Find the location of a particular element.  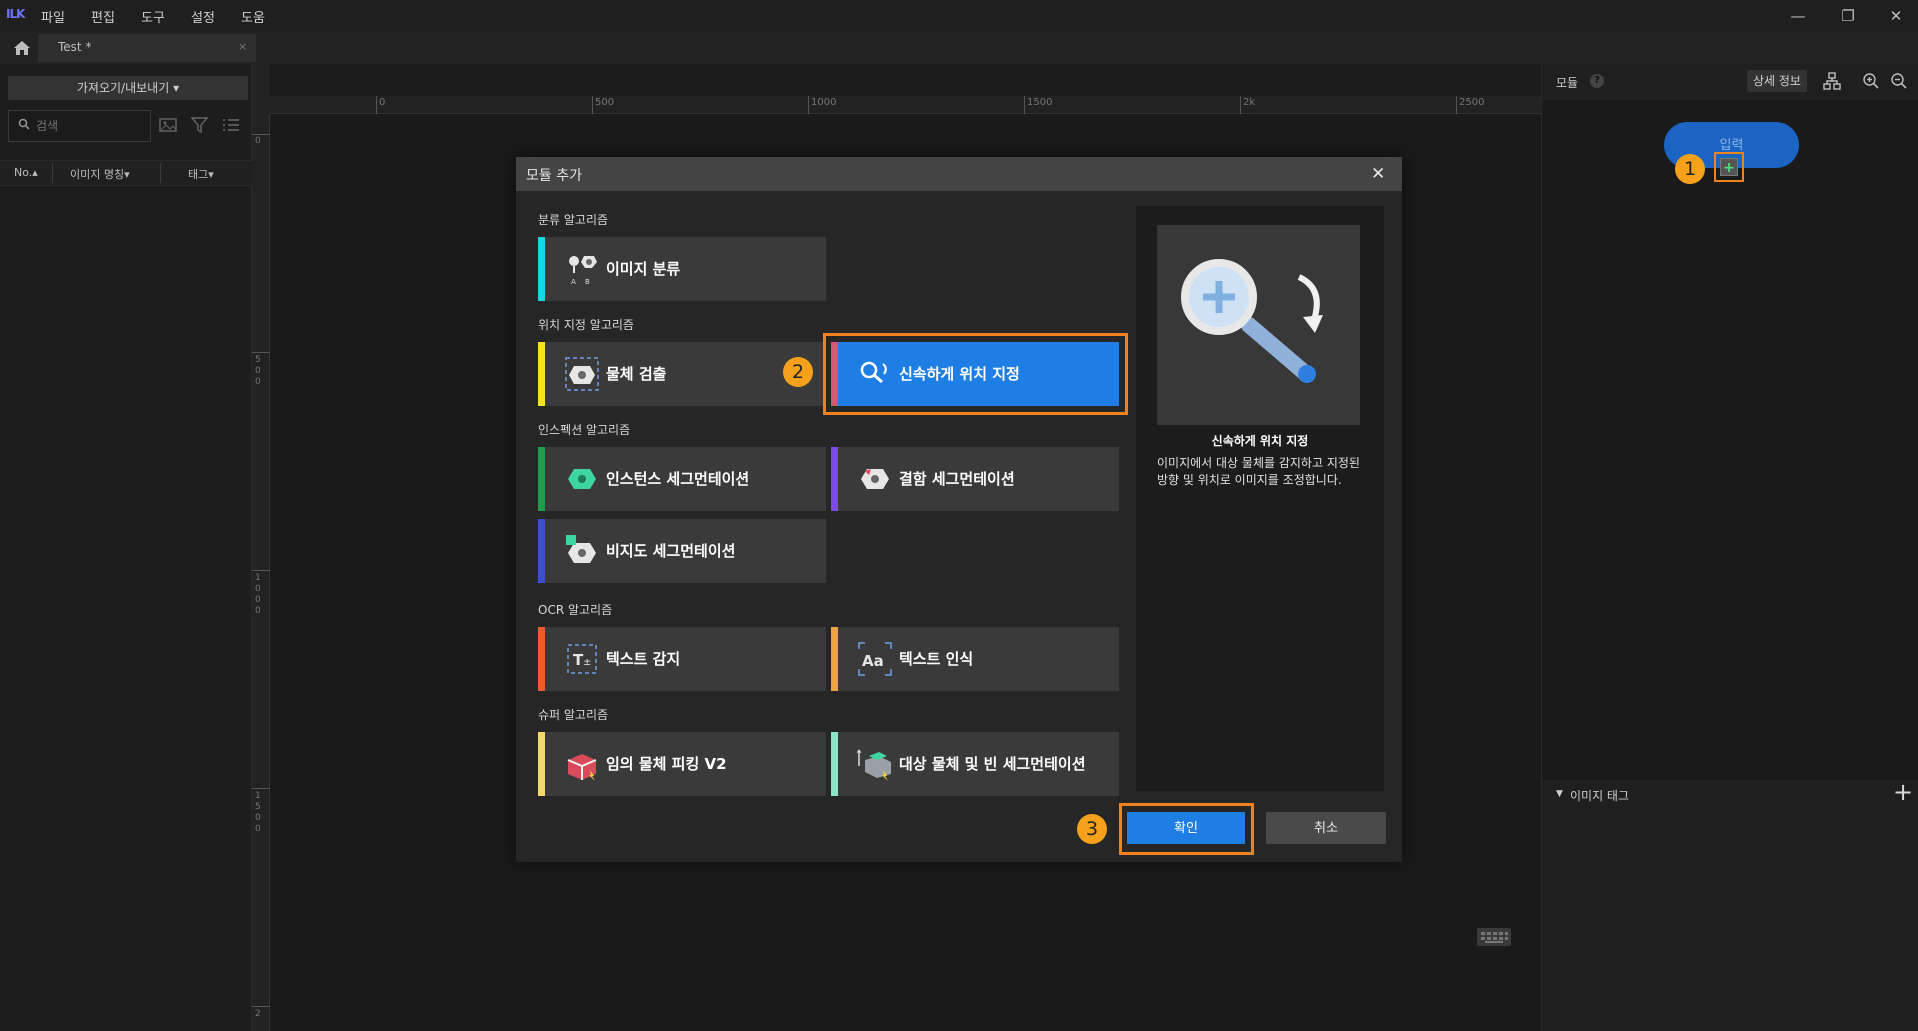

module-card-instance-segmentation: 인스턴스 세그먼테이션 is located at coordinates (682, 479).